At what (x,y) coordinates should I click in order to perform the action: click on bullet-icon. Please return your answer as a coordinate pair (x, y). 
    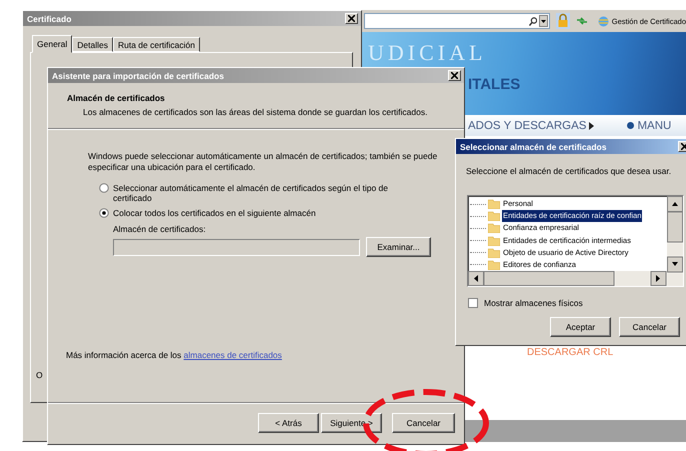
    Looking at the image, I should click on (630, 125).